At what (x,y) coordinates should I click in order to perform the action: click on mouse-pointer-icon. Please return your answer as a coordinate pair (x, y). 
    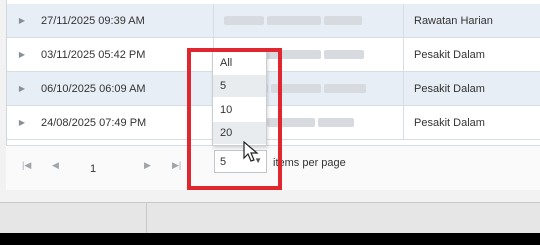
    Looking at the image, I should click on (251, 151).